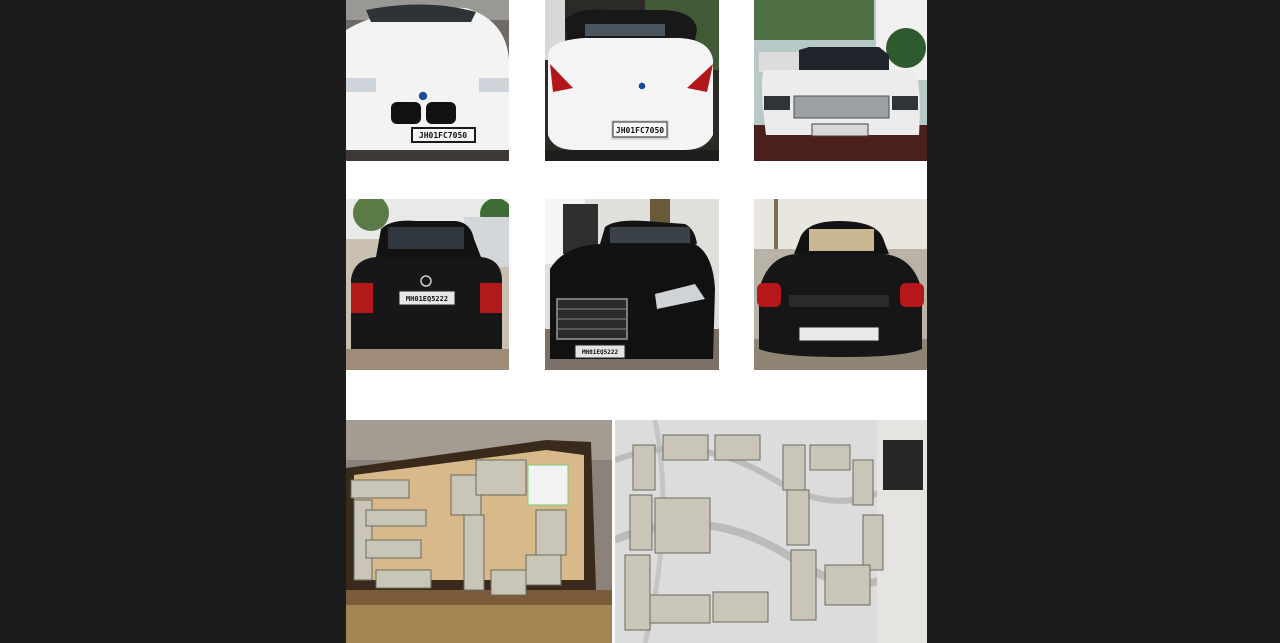 The width and height of the screenshot is (1280, 643). Describe the element at coordinates (840, 284) in the screenshot. I see `black-porsche-cayman-photo` at that location.